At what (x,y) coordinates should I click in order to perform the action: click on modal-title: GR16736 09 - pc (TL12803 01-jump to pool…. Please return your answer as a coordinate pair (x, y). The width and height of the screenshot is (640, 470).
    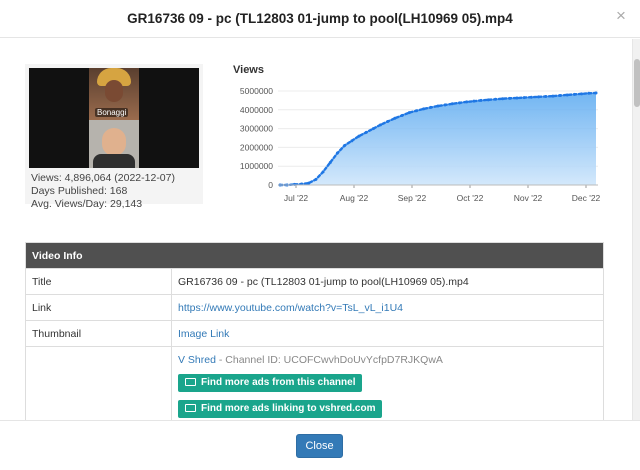
    Looking at the image, I should click on (320, 18).